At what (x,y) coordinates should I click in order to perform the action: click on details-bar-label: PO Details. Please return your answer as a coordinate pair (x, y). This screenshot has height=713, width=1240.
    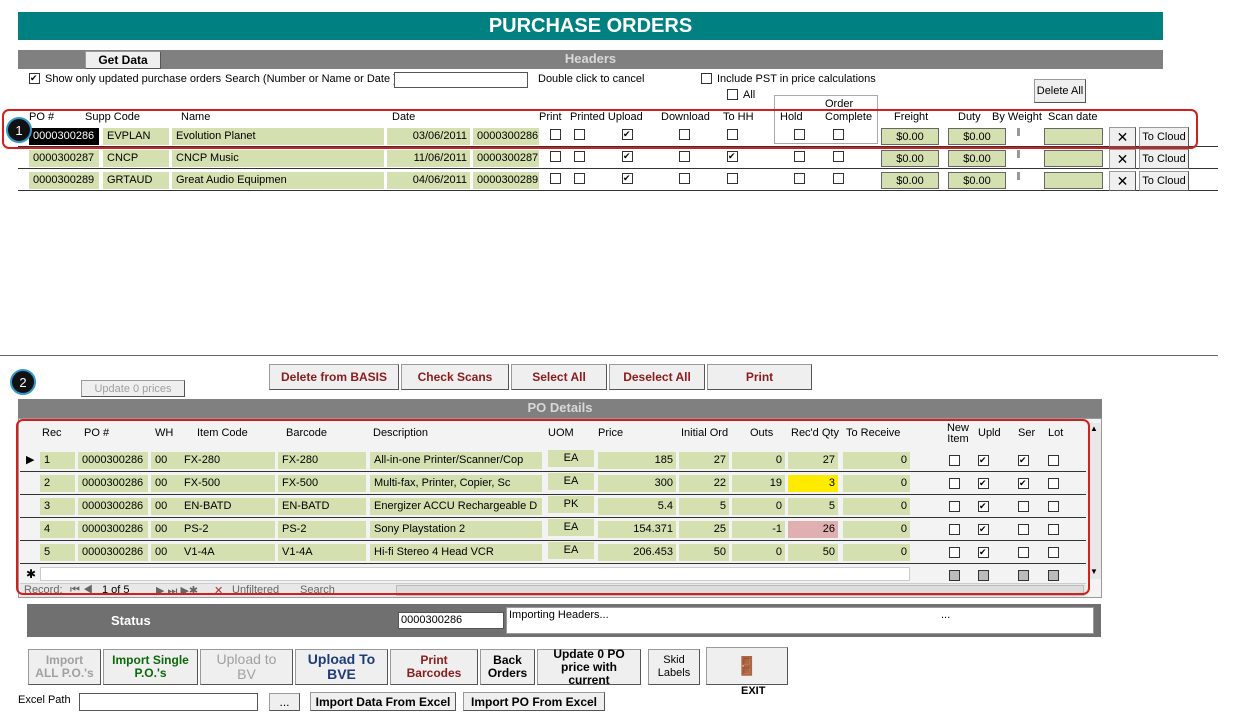
    Looking at the image, I should click on (560, 407).